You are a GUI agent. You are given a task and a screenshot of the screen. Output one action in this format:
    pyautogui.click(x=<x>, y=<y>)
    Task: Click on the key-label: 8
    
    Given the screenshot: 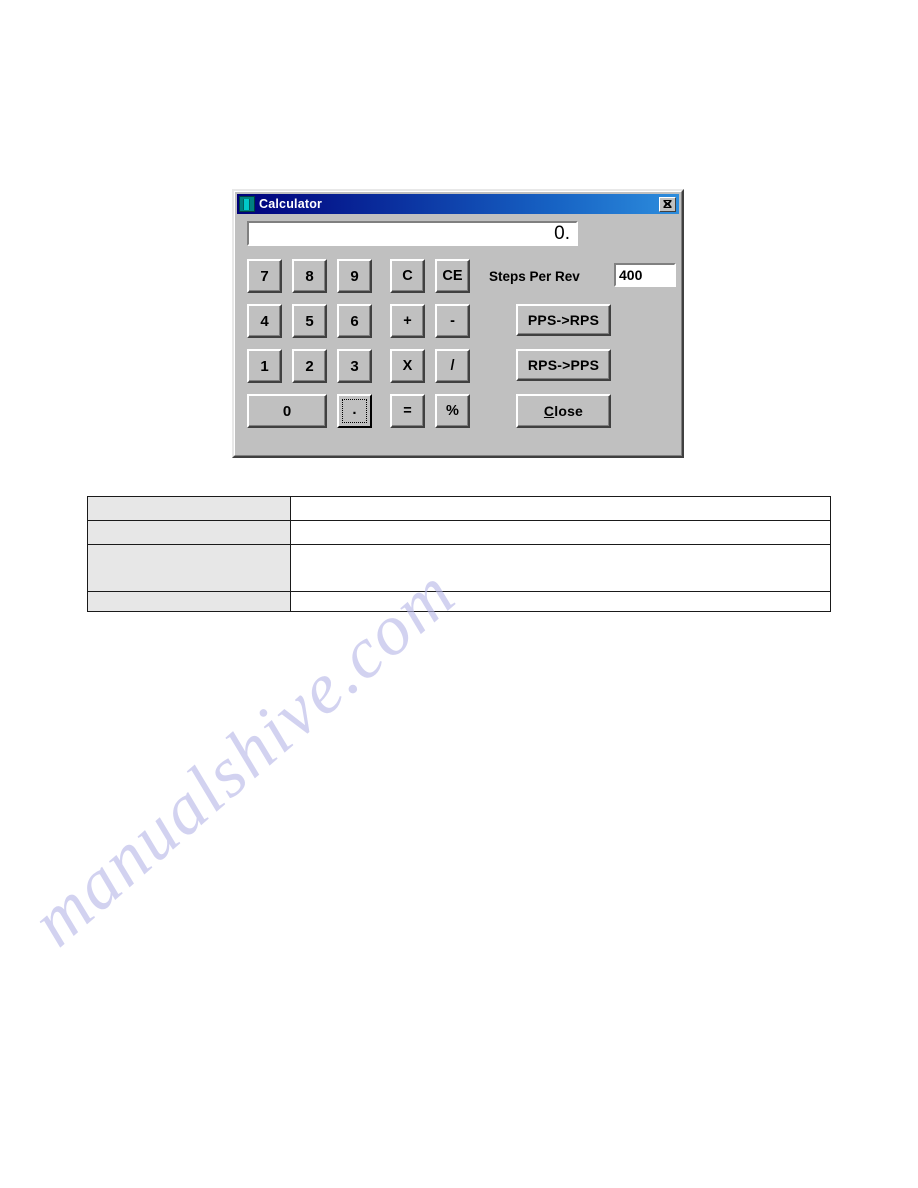 What is the action you would take?
    pyautogui.click(x=309, y=276)
    